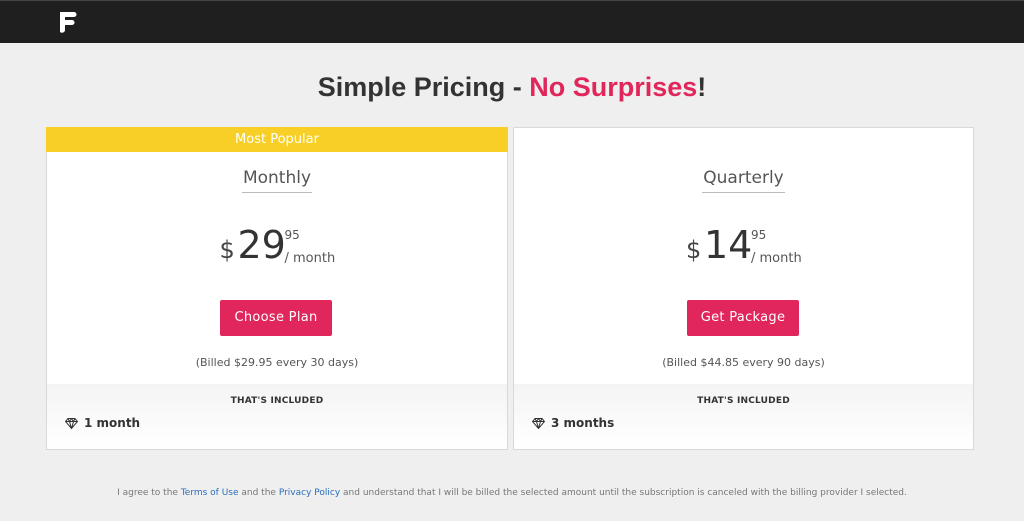  What do you see at coordinates (277, 416) in the screenshot?
I see `included-section: THAT'S INCLUDED 1 month` at bounding box center [277, 416].